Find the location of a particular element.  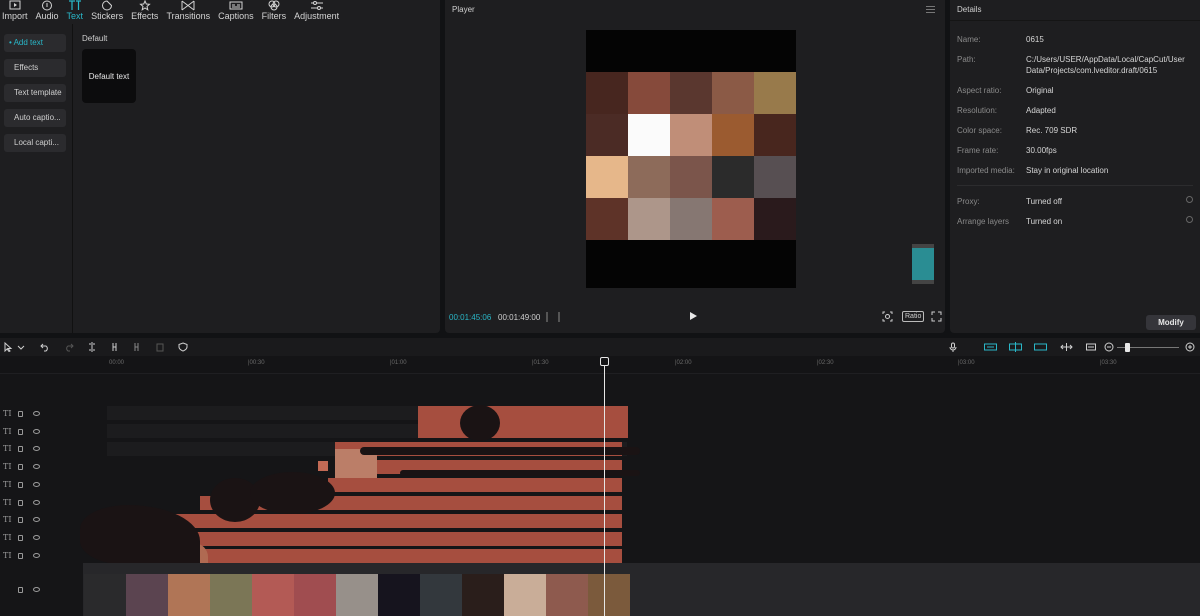

tab-filters: Filters is located at coordinates (274, 12).